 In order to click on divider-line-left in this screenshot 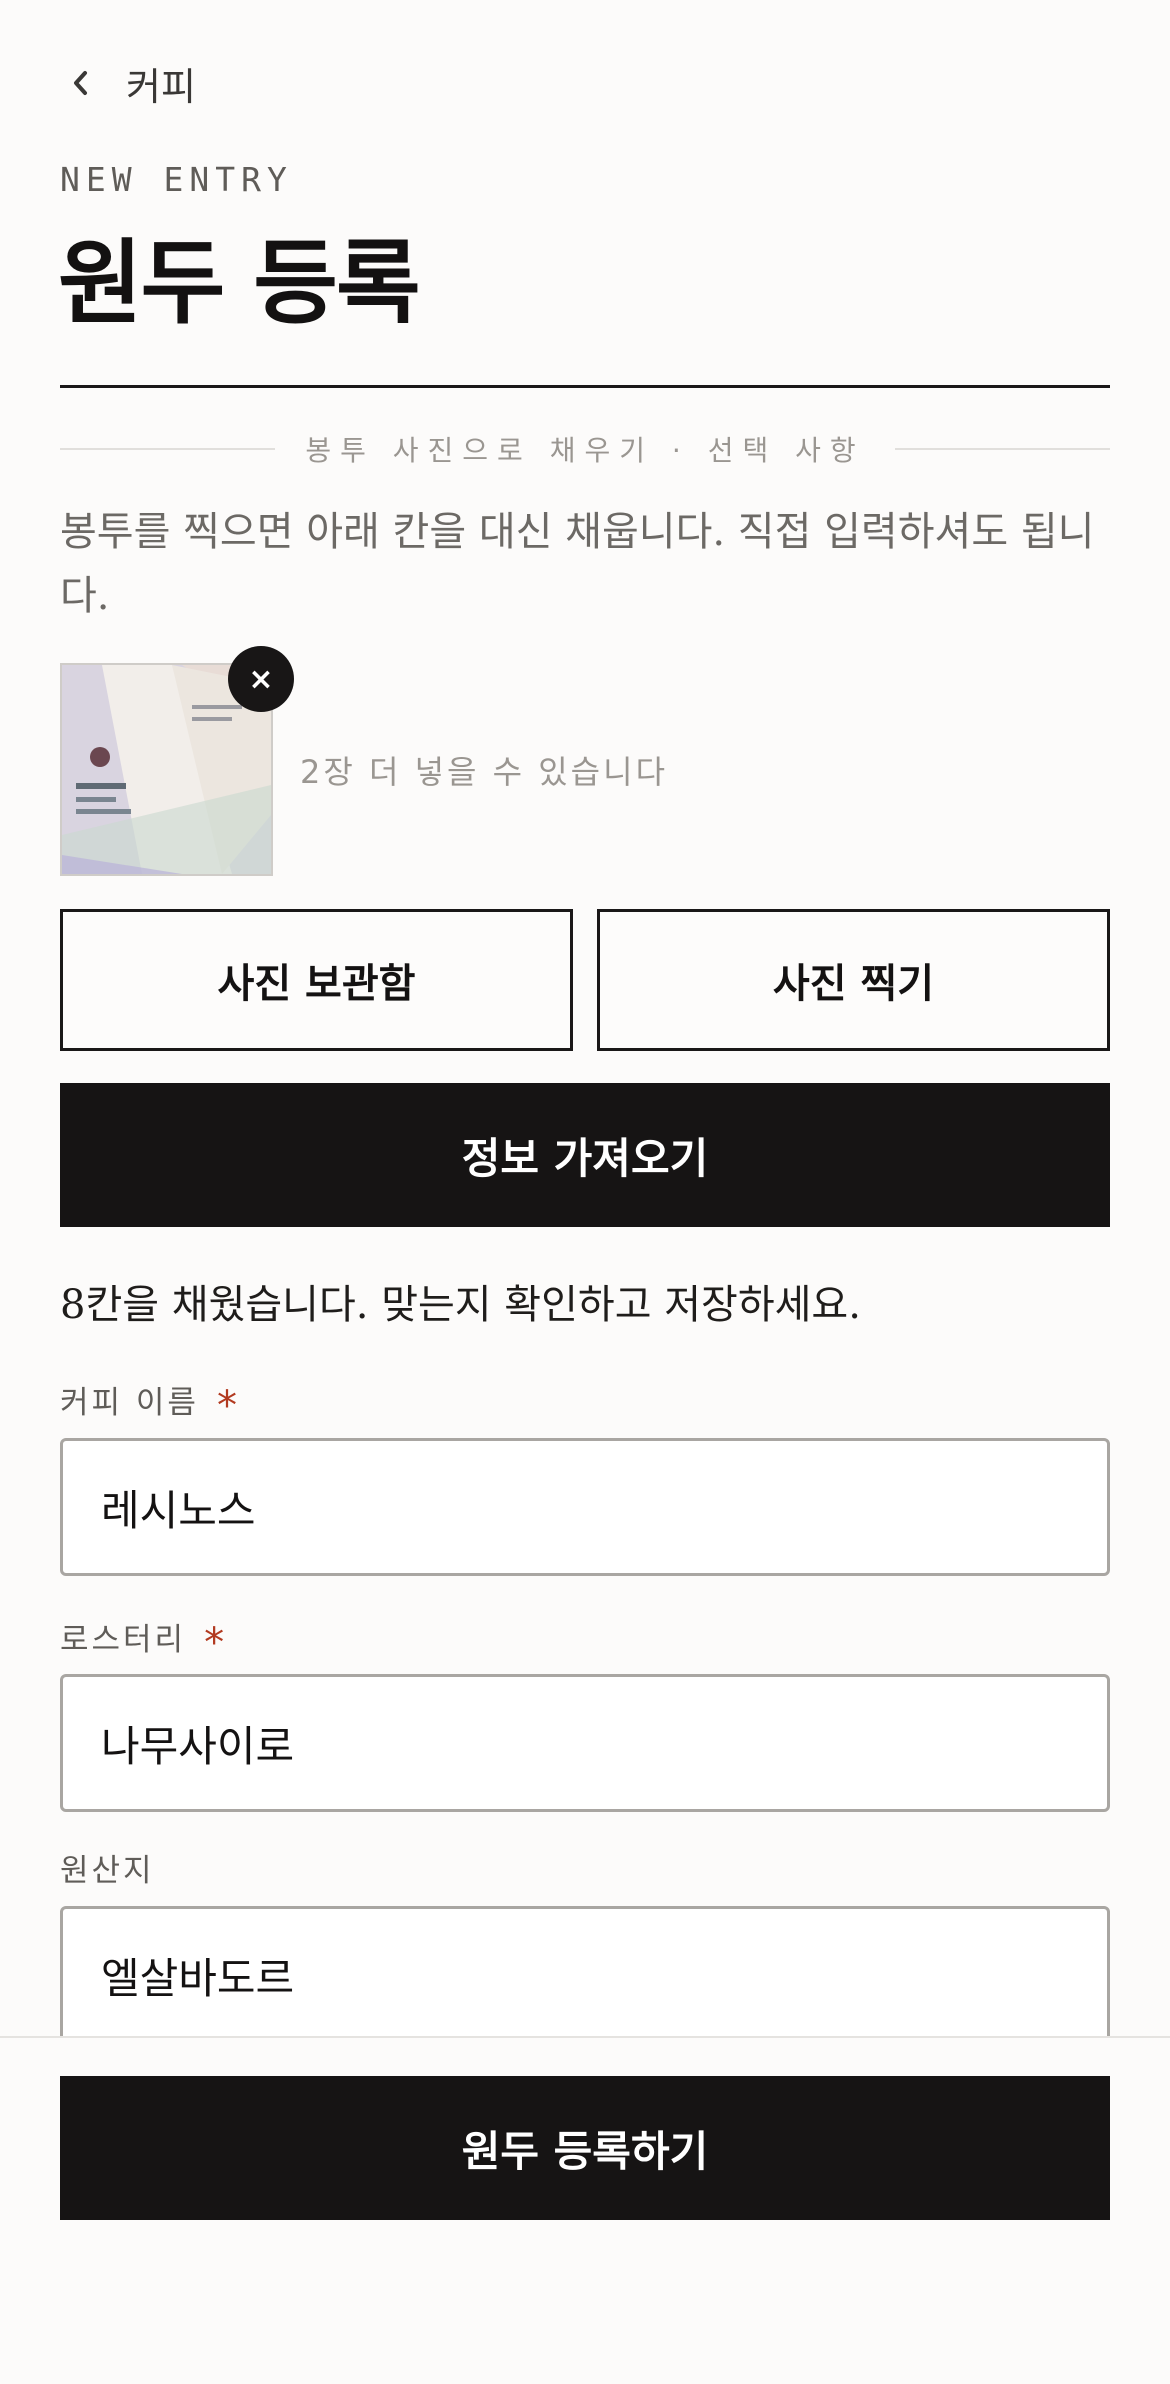, I will do `click(168, 449)`.